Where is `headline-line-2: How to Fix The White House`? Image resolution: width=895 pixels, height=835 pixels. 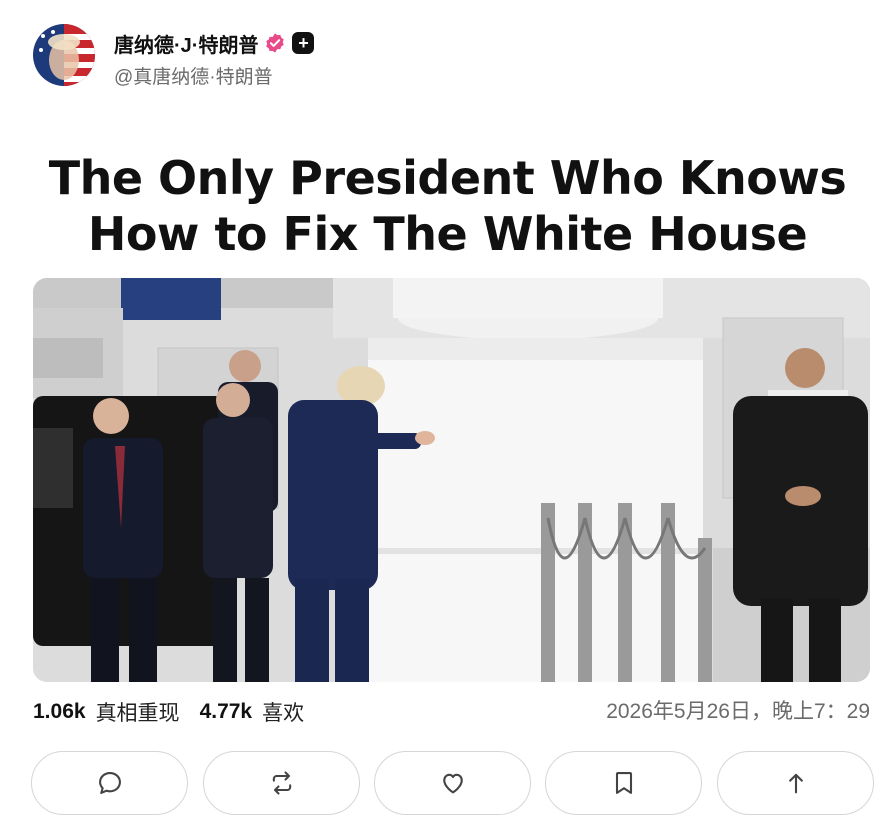 headline-line-2: How to Fix The White House is located at coordinates (447, 234).